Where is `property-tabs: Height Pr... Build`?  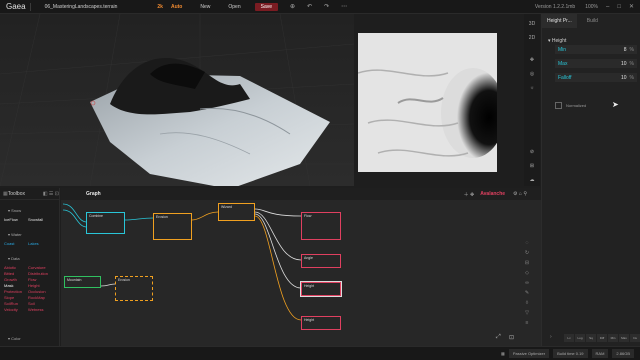
property-tabs: Height Pr... Build is located at coordinates (591, 21).